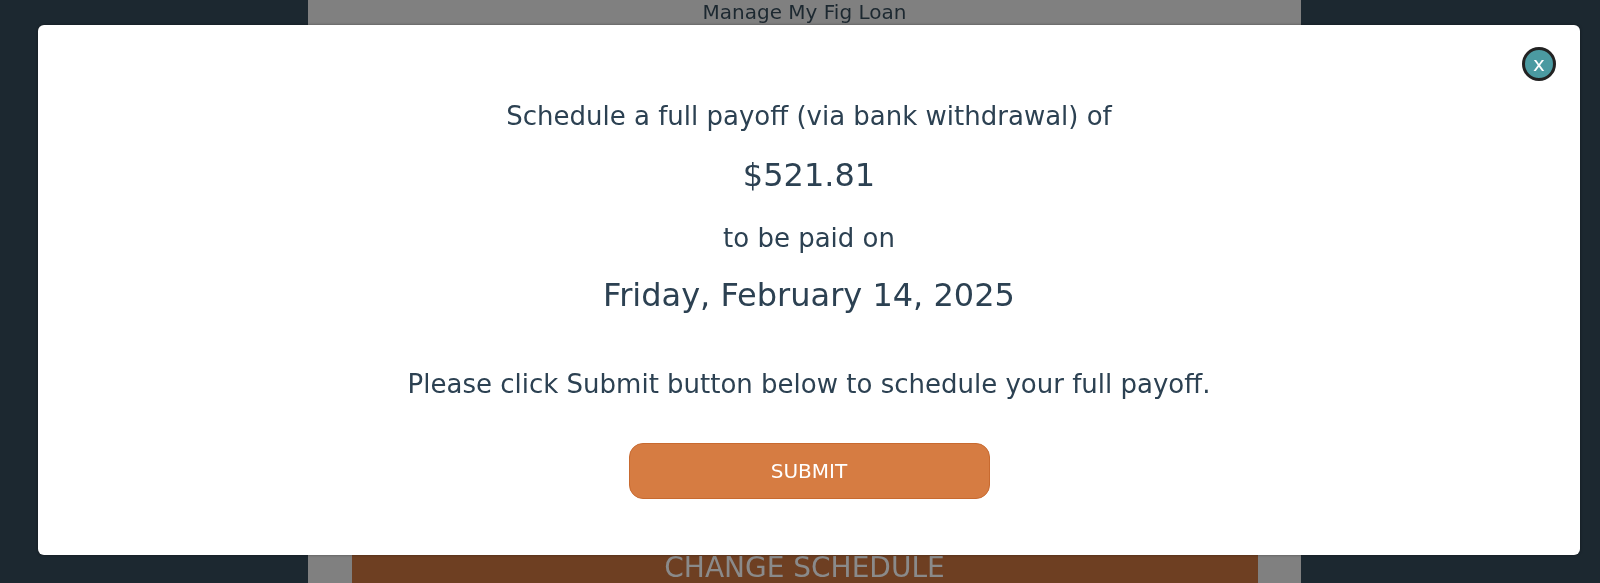  I want to click on payoff-text: Schedule a full payoff (via bank withdrawal) of, so click(809, 116).